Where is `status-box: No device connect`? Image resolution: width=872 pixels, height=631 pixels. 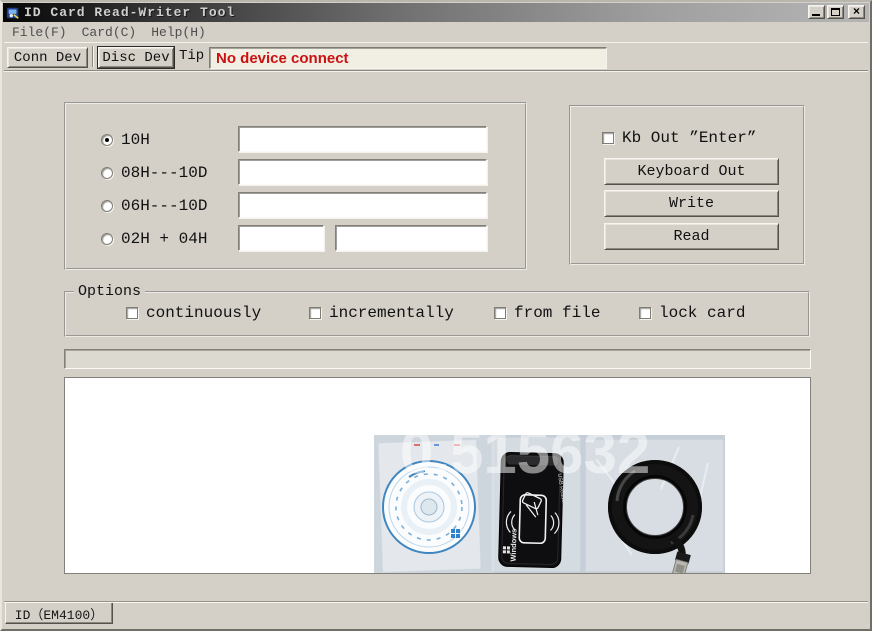 status-box: No device connect is located at coordinates (408, 58).